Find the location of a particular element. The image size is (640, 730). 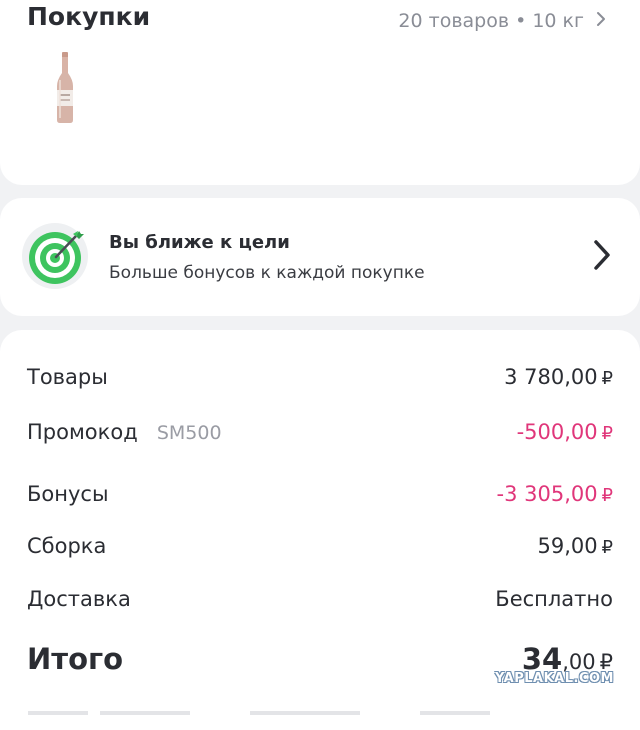

assembly-value: 59,00 ₽ is located at coordinates (575, 546).